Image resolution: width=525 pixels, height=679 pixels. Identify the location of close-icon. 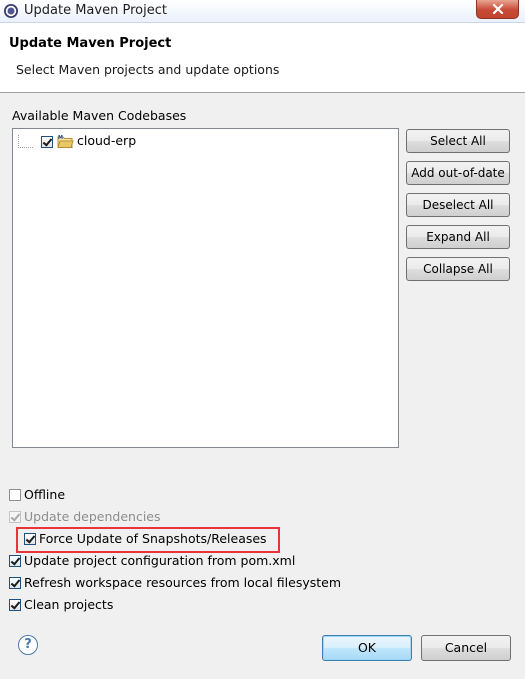
(497, 9).